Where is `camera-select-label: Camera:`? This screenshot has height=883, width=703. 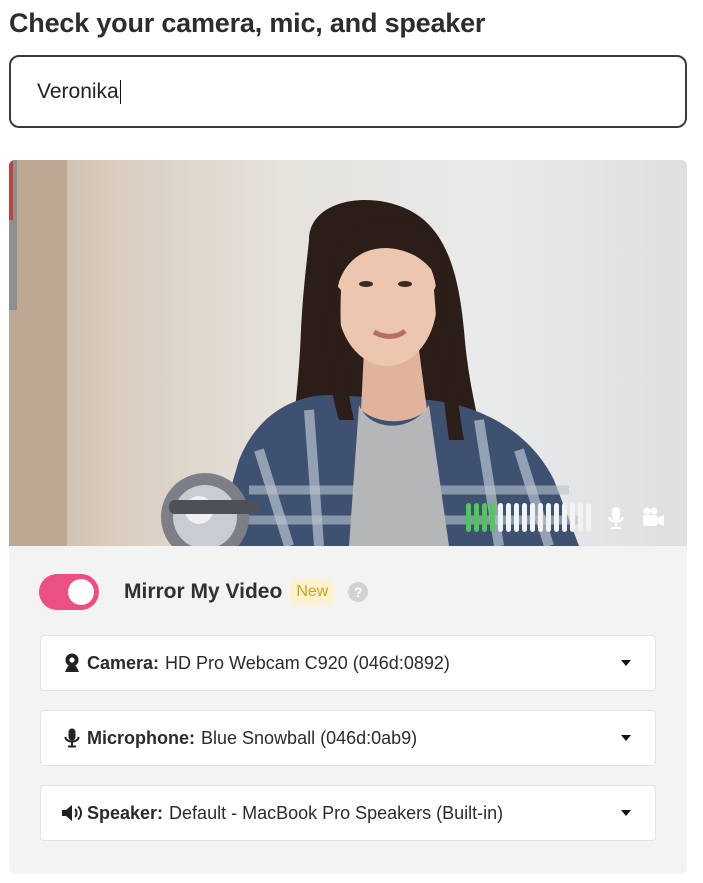 camera-select-label: Camera: is located at coordinates (123, 662).